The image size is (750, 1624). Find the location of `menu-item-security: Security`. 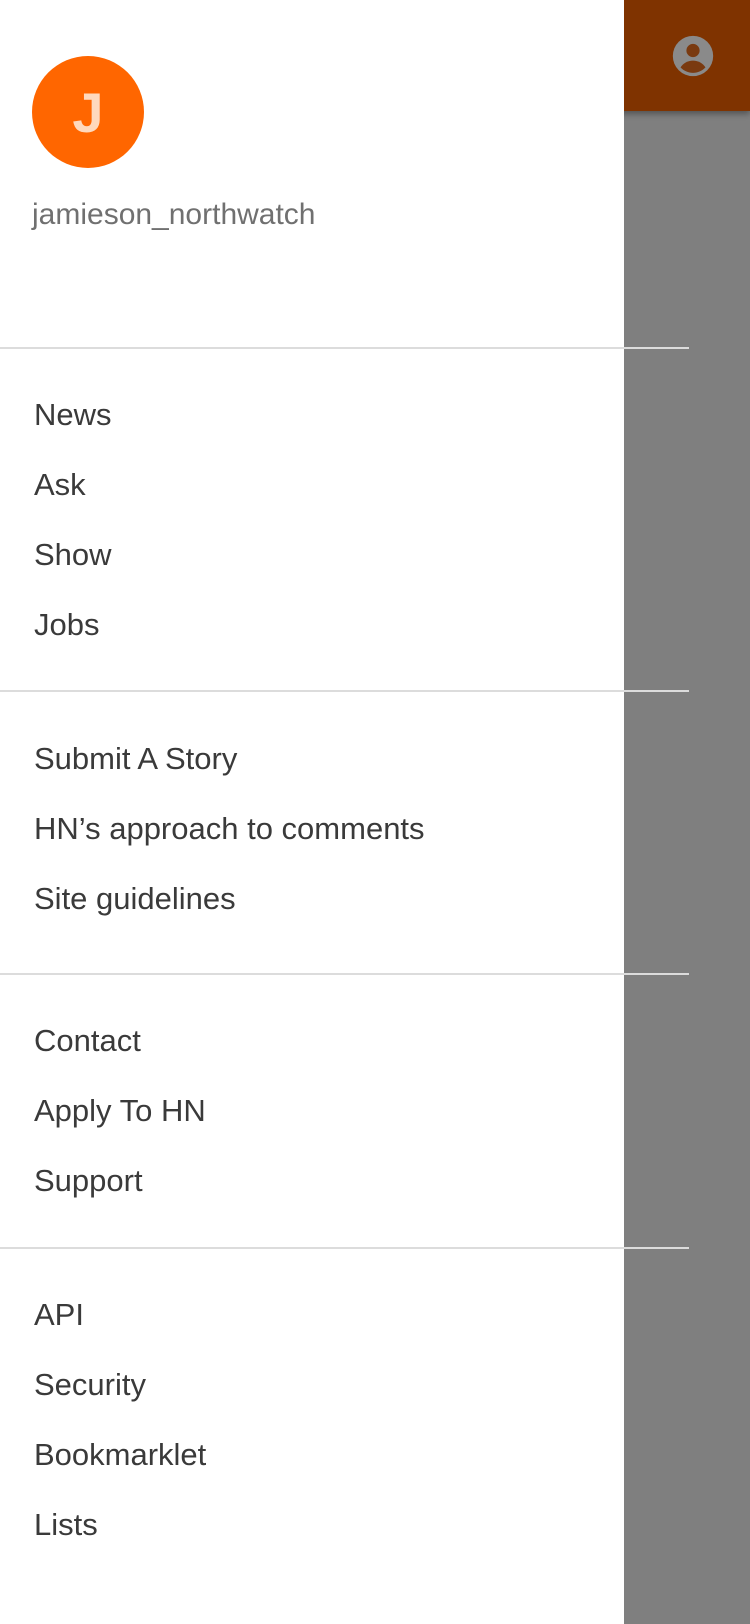

menu-item-security: Security is located at coordinates (312, 1385).